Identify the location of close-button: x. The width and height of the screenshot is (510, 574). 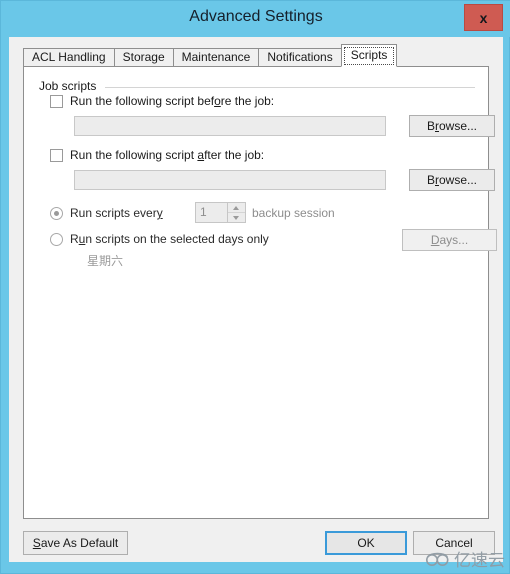
(483, 17).